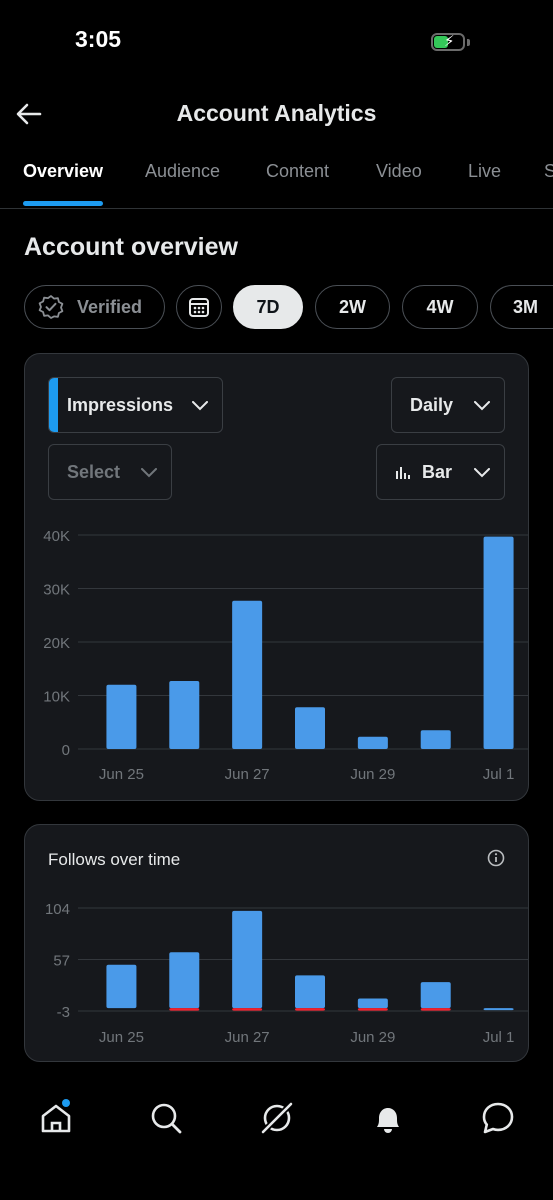 Image resolution: width=553 pixels, height=1200 pixels. What do you see at coordinates (276, 208) in the screenshot?
I see `tab-divider` at bounding box center [276, 208].